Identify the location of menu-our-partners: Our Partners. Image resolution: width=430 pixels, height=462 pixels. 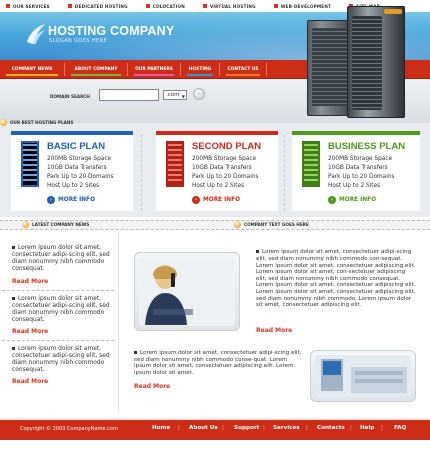
(154, 69).